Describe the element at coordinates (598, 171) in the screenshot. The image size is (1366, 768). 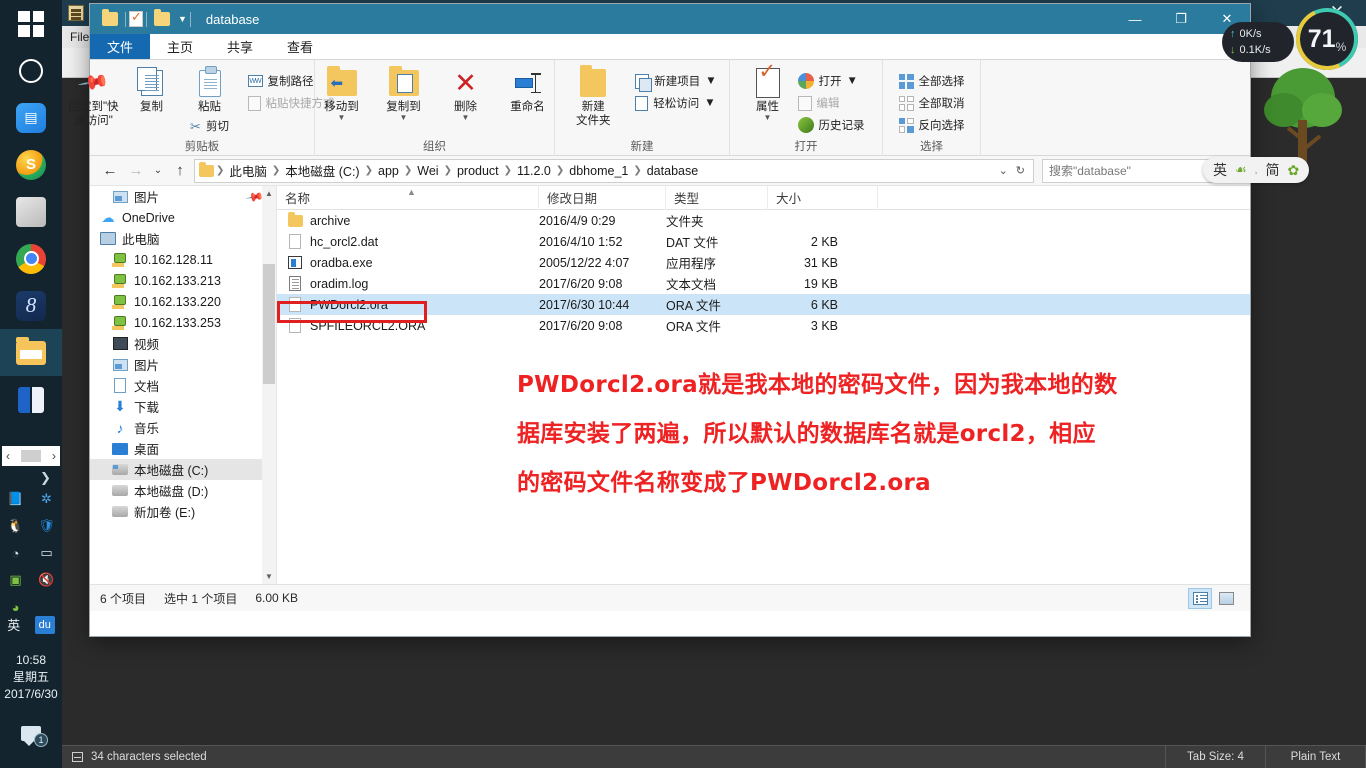
I see `breadcrumb-item-6: dbhome_1` at that location.